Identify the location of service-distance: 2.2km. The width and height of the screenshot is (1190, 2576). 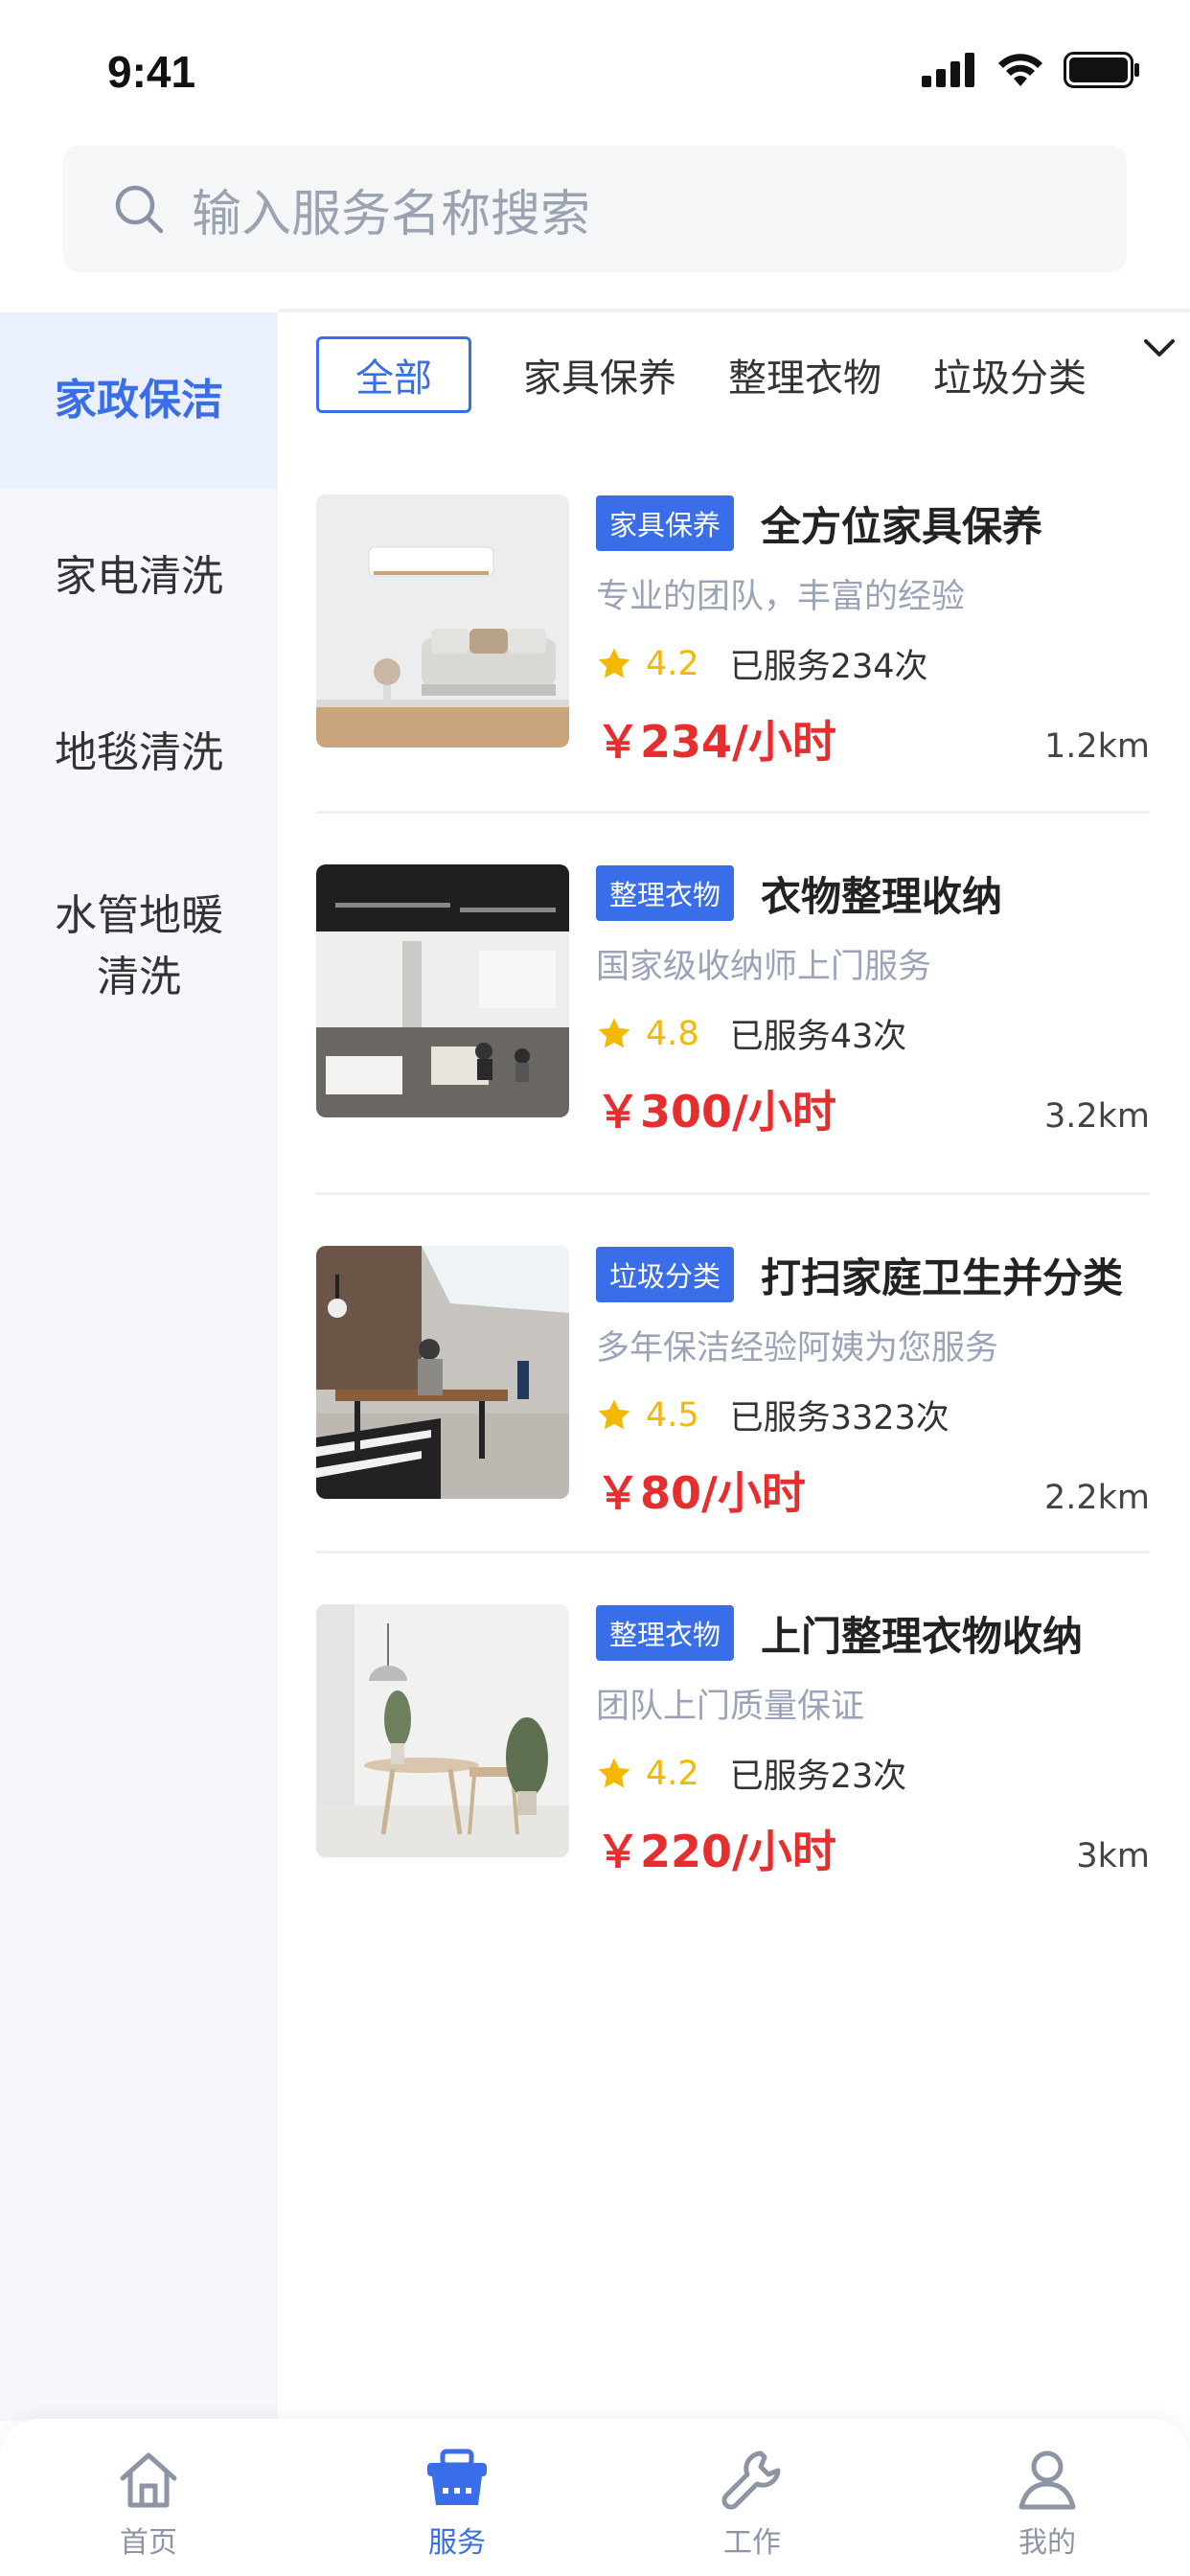
(1097, 1498).